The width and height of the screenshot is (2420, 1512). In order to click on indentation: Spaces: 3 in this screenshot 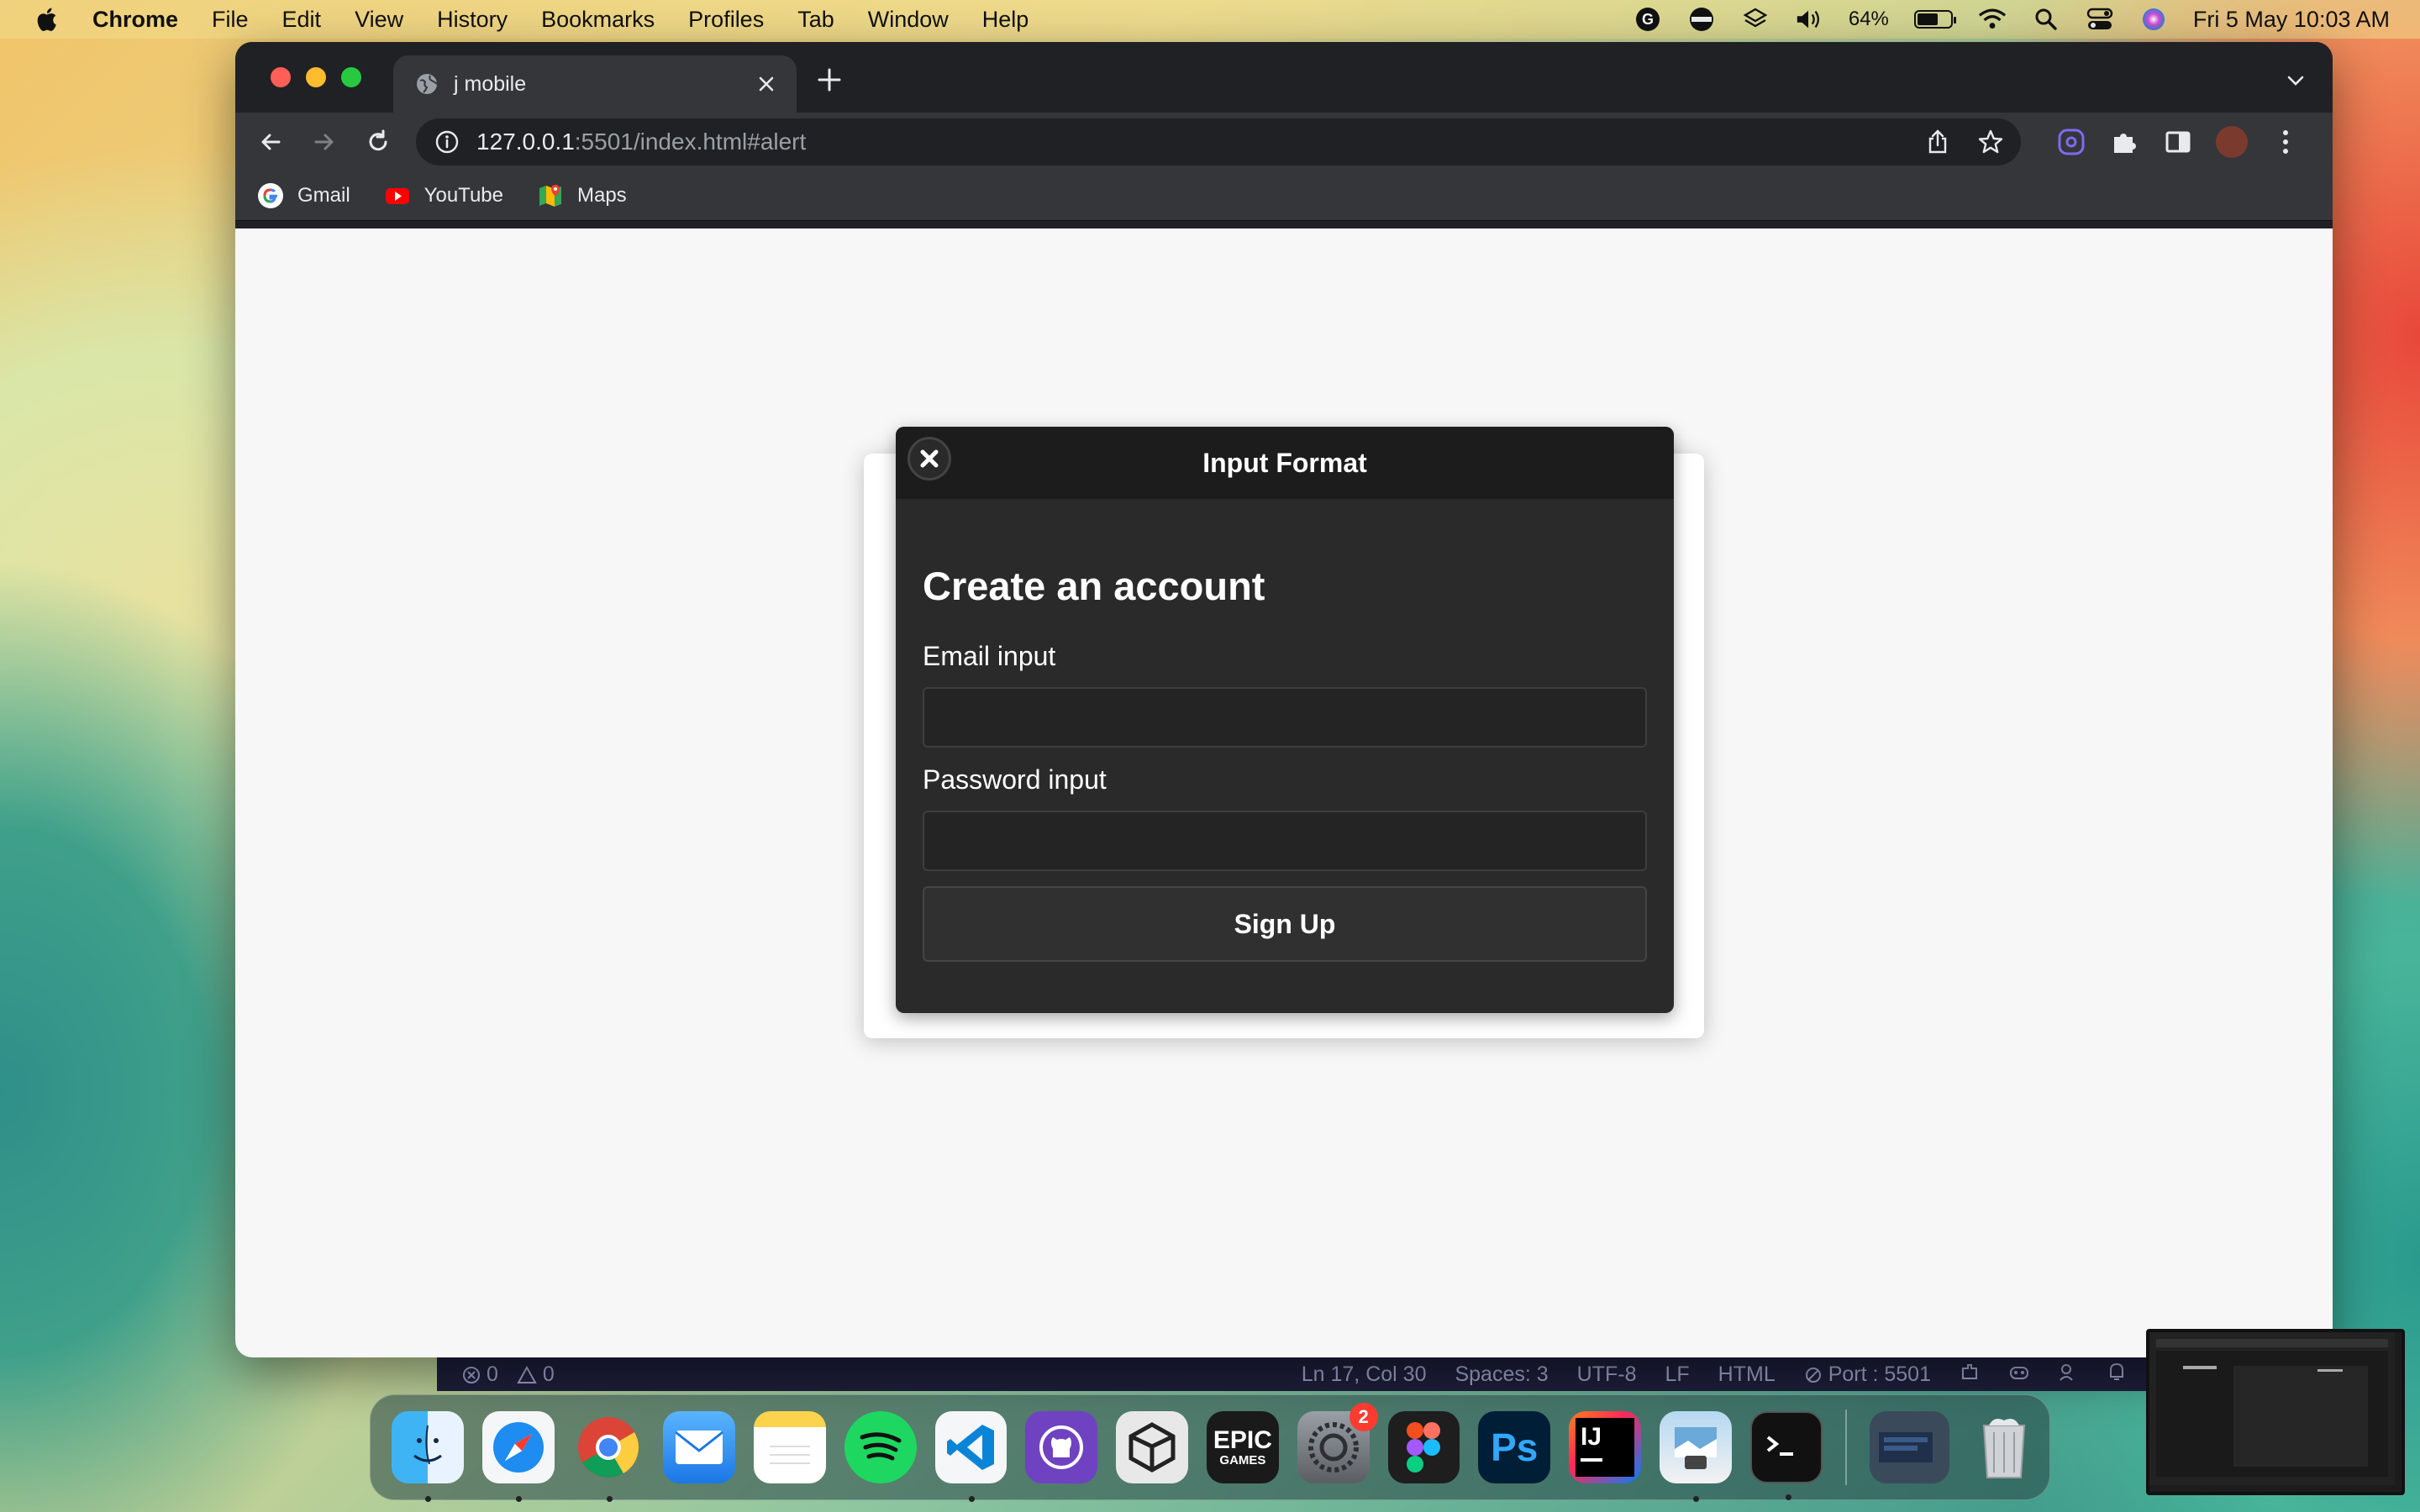, I will do `click(1501, 1374)`.